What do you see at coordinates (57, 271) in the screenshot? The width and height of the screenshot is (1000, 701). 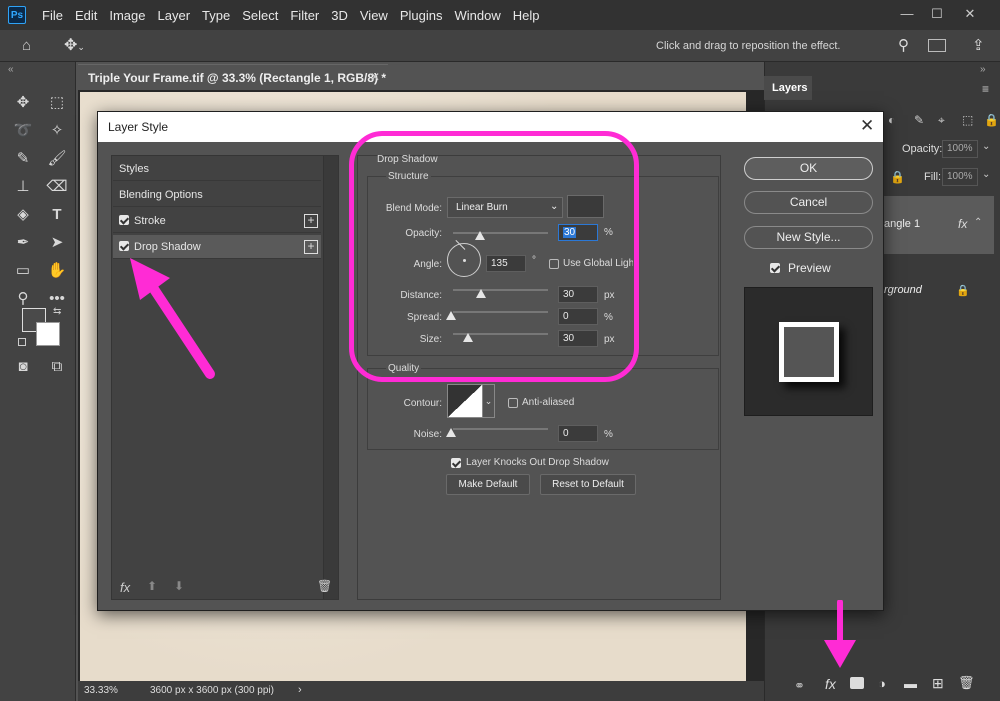 I see `hand-icon: ✋` at bounding box center [57, 271].